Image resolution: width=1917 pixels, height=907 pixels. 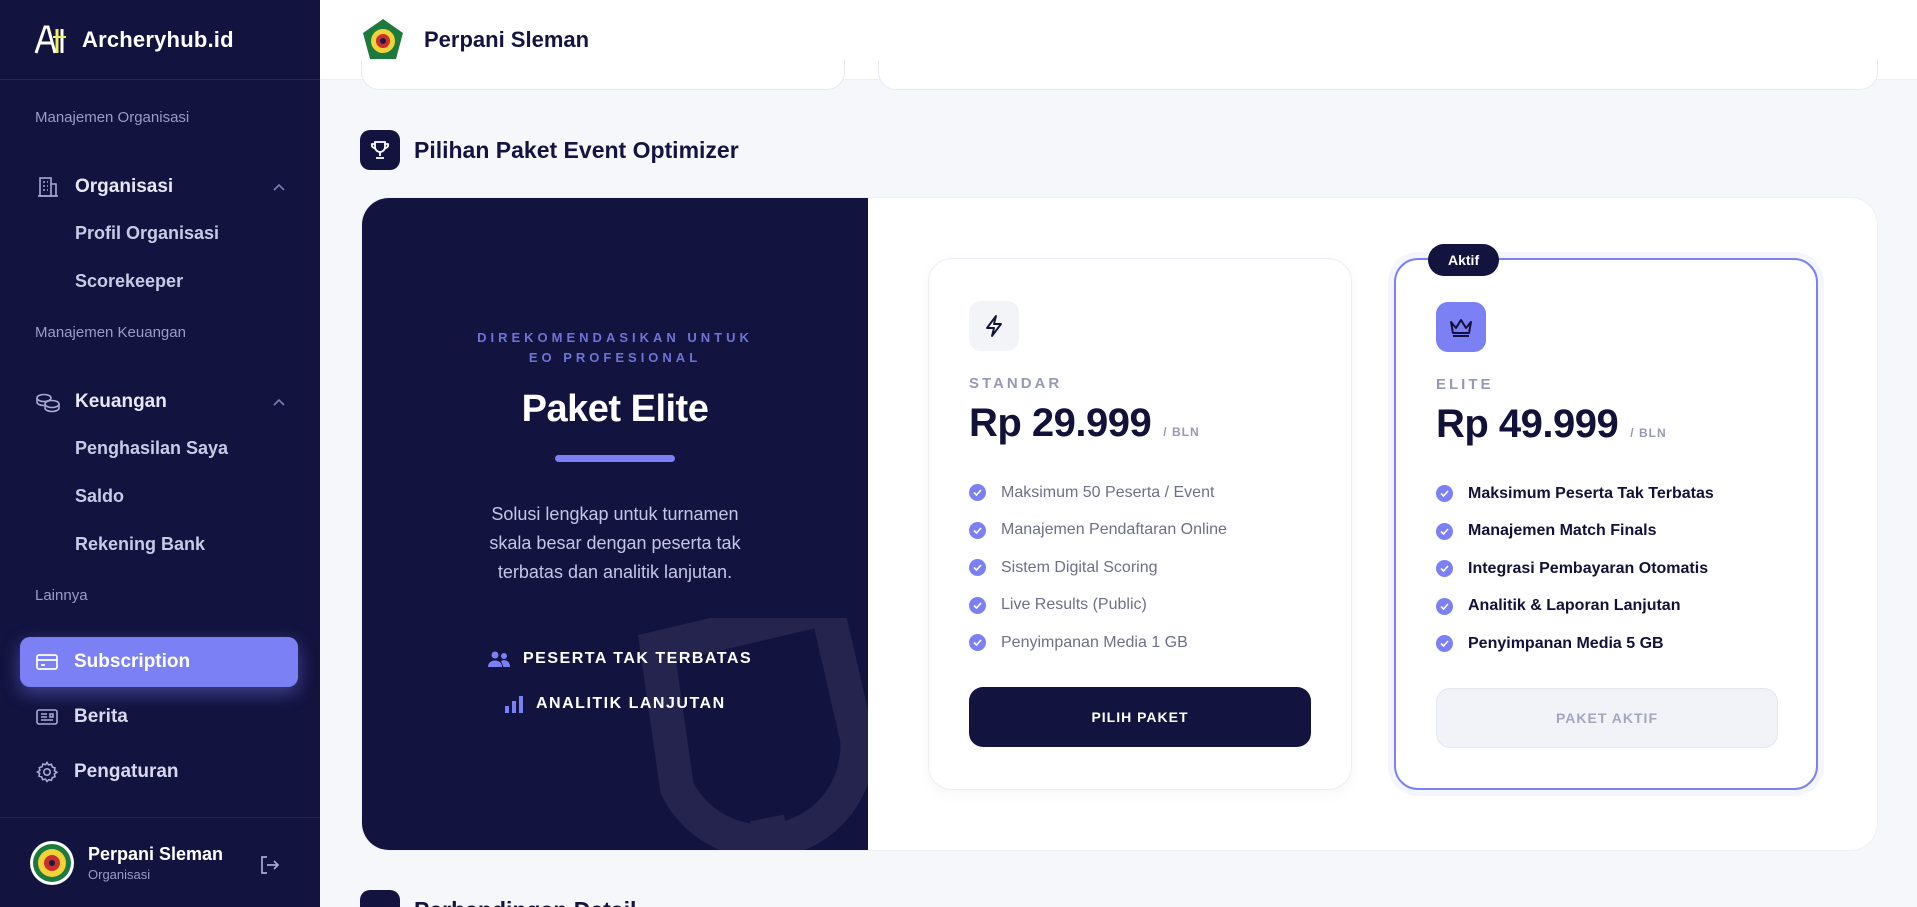 What do you see at coordinates (1562, 531) in the screenshot?
I see `feature-text: Manajemen Match Finals` at bounding box center [1562, 531].